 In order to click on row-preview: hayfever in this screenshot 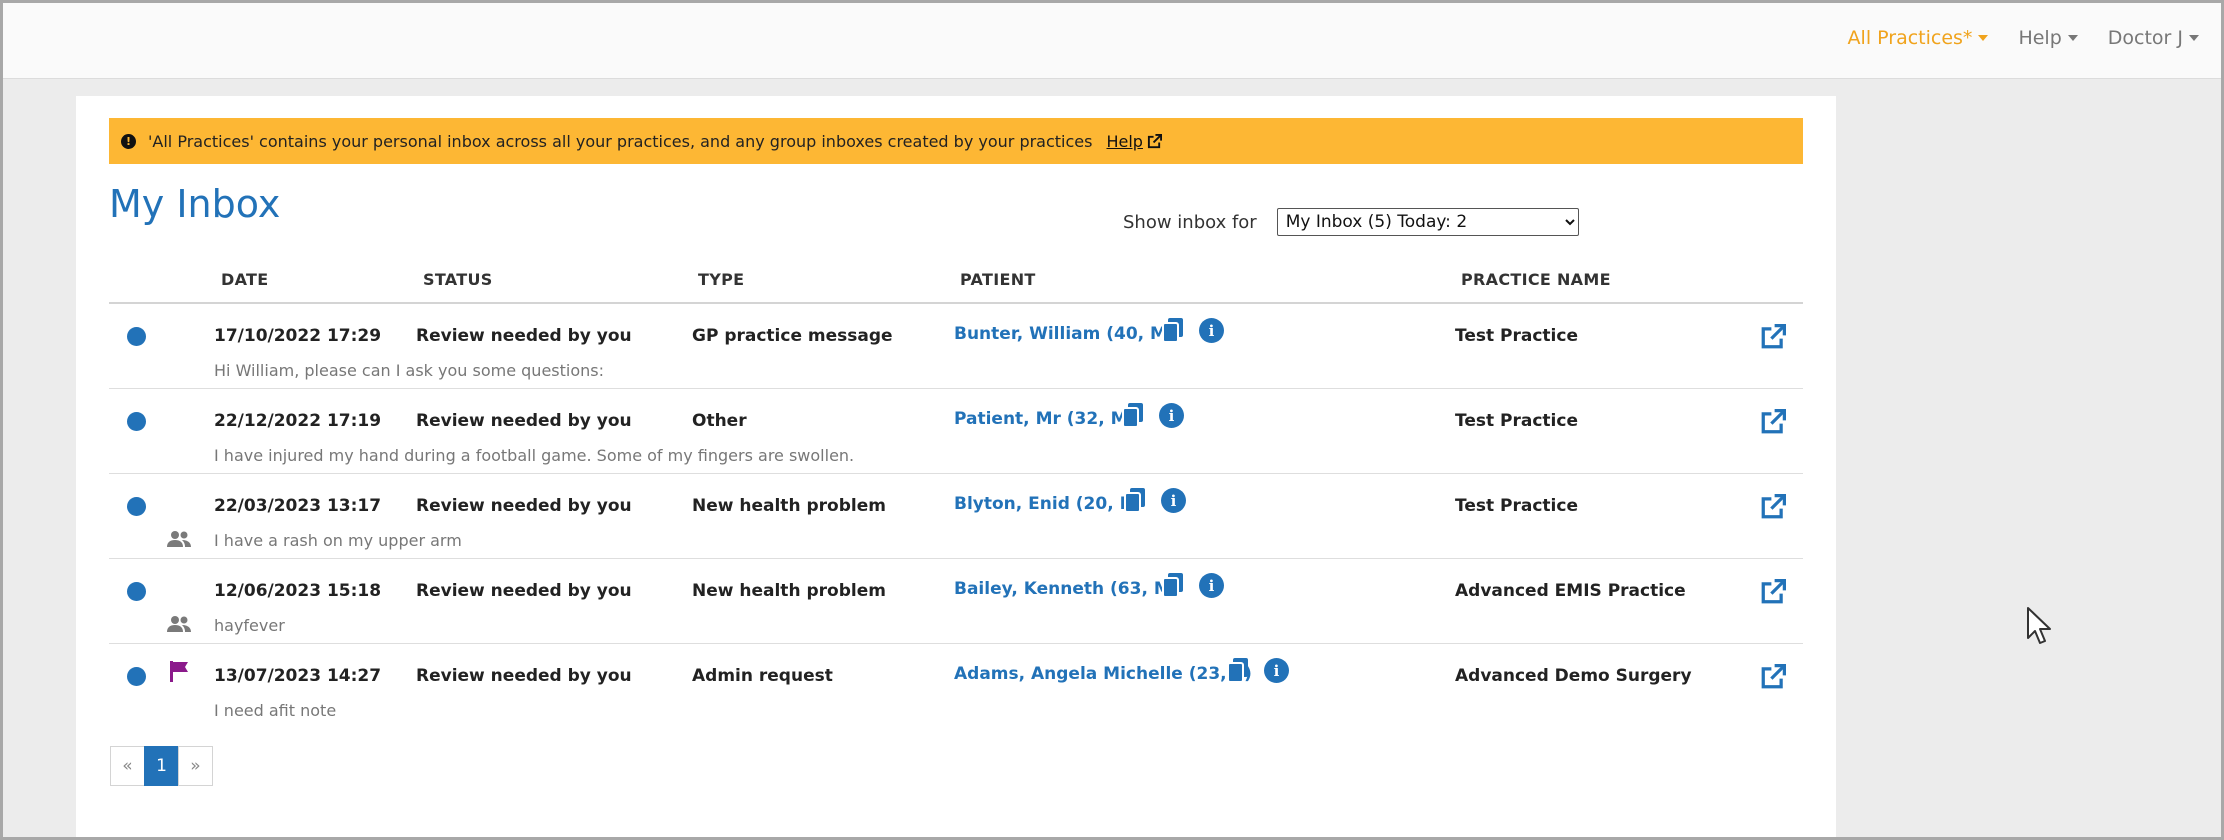, I will do `click(249, 625)`.